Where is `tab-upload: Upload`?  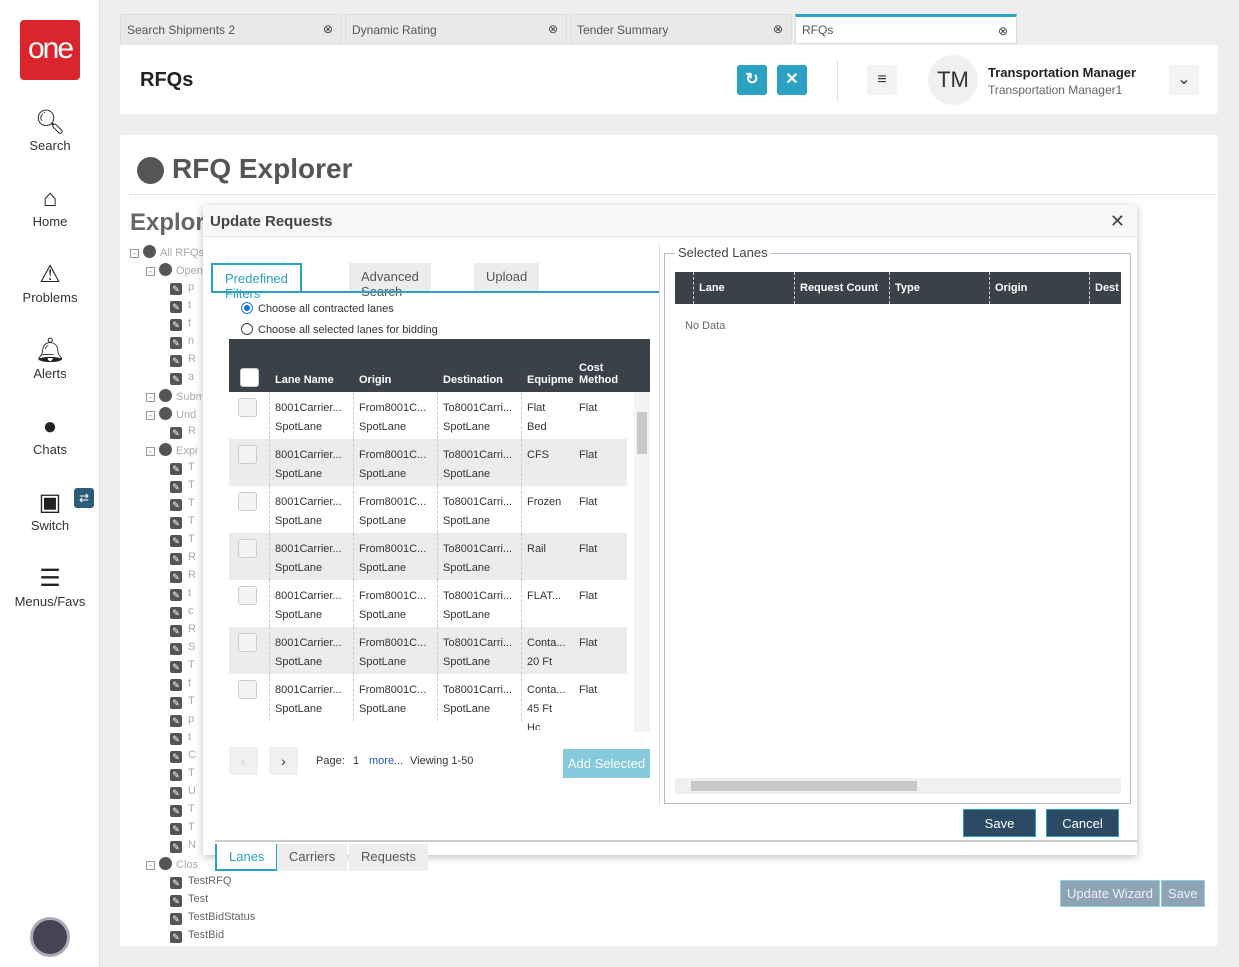
tab-upload: Upload is located at coordinates (507, 277).